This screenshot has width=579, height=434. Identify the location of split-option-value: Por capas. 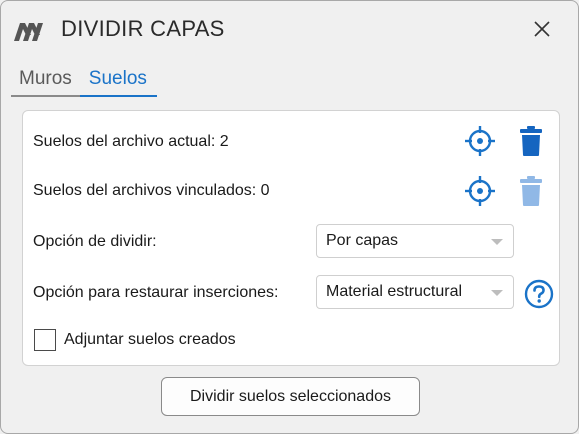
(362, 240).